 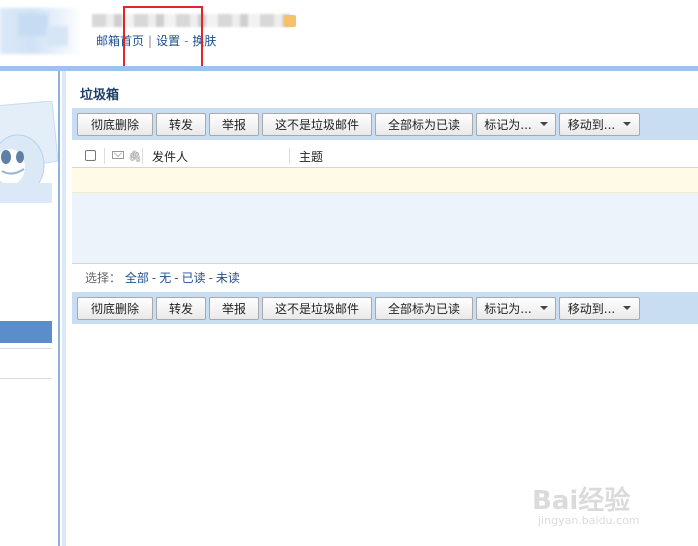 What do you see at coordinates (311, 156) in the screenshot?
I see `column-header-subject: 主题` at bounding box center [311, 156].